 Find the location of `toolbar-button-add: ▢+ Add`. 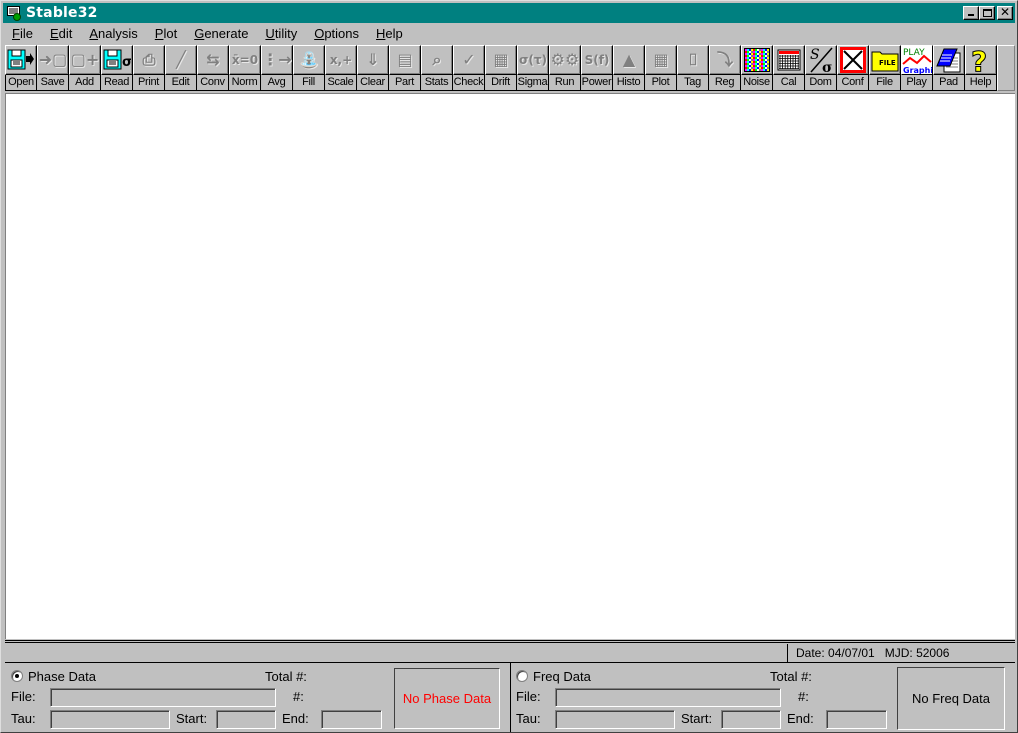

toolbar-button-add: ▢+ Add is located at coordinates (85, 68).